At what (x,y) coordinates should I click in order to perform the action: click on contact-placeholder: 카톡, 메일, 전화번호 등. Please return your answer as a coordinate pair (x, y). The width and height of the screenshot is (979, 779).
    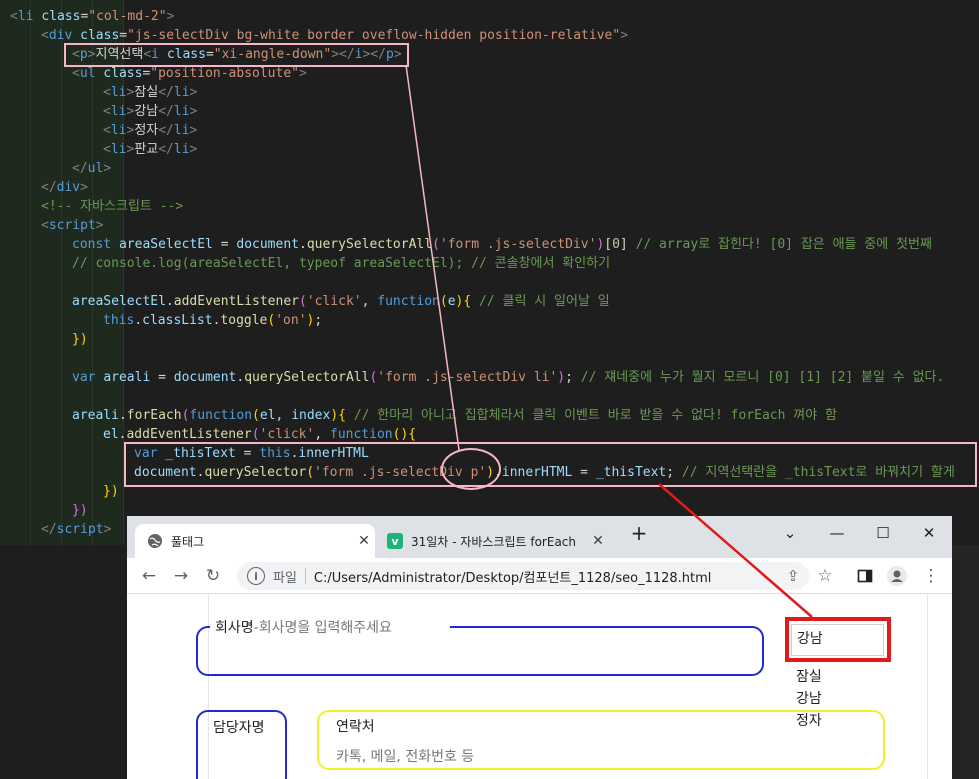
    Looking at the image, I should click on (405, 757).